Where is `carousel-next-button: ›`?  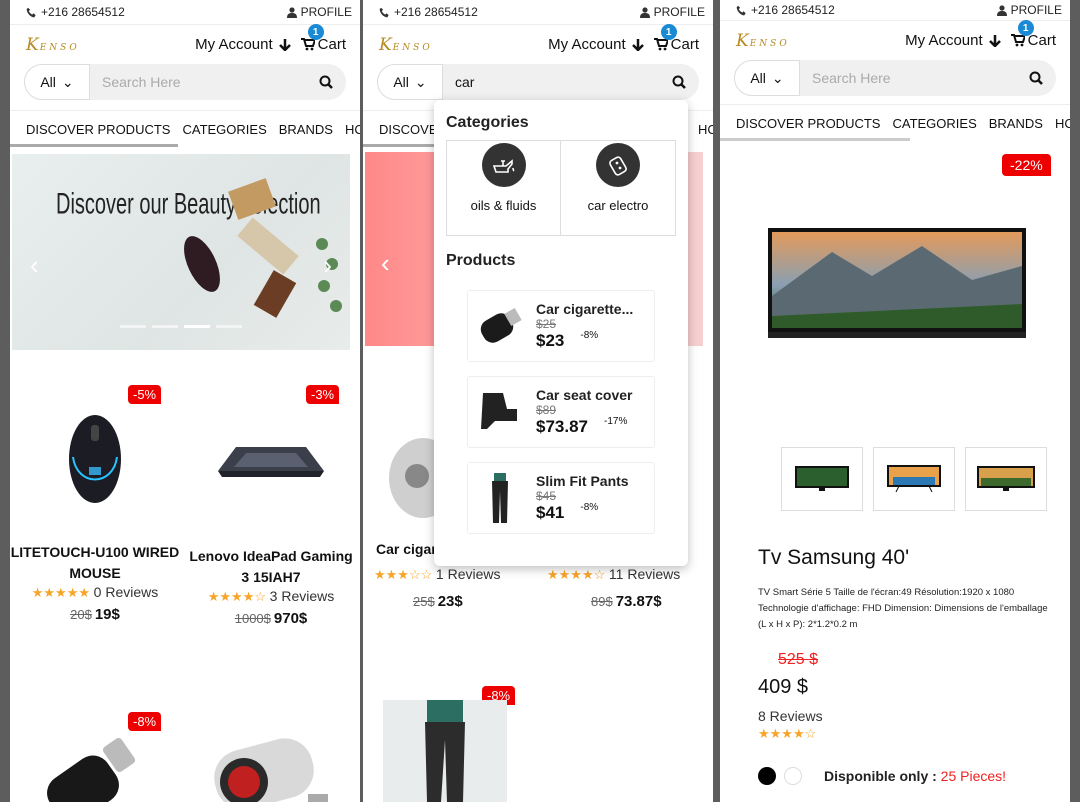 carousel-next-button: › is located at coordinates (327, 265).